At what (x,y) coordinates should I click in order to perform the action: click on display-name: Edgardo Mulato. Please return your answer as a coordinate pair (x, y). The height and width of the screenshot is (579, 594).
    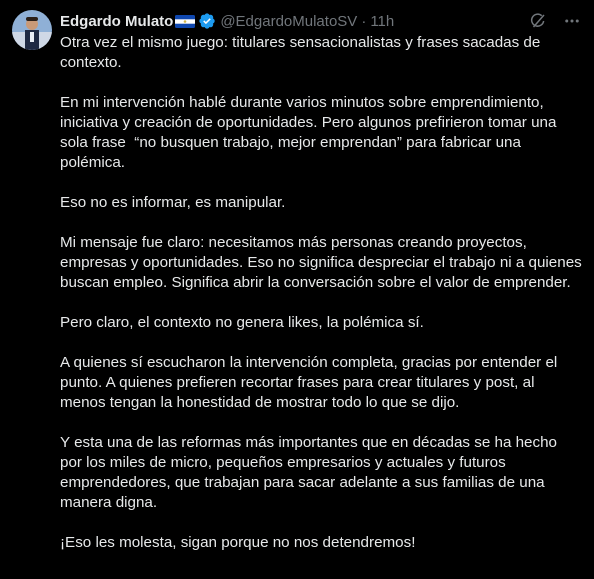
    Looking at the image, I should click on (116, 21).